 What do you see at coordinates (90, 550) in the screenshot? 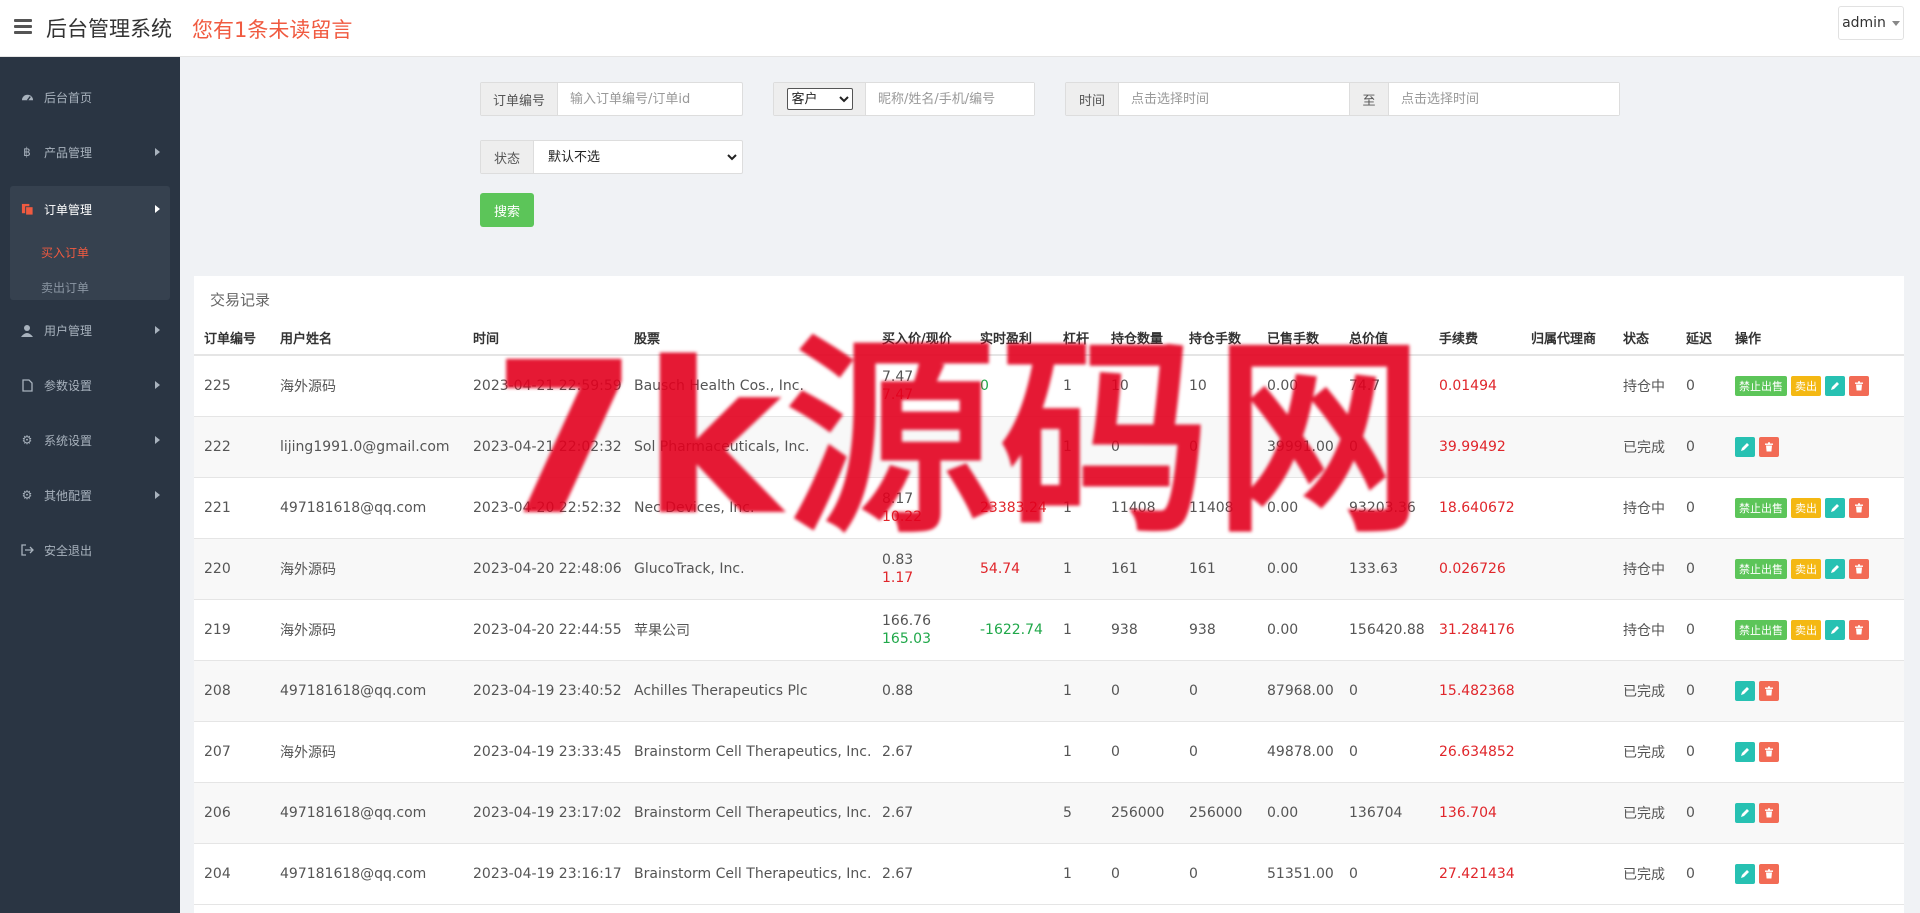
I see `sidebar-item-logout: 安全退出` at bounding box center [90, 550].